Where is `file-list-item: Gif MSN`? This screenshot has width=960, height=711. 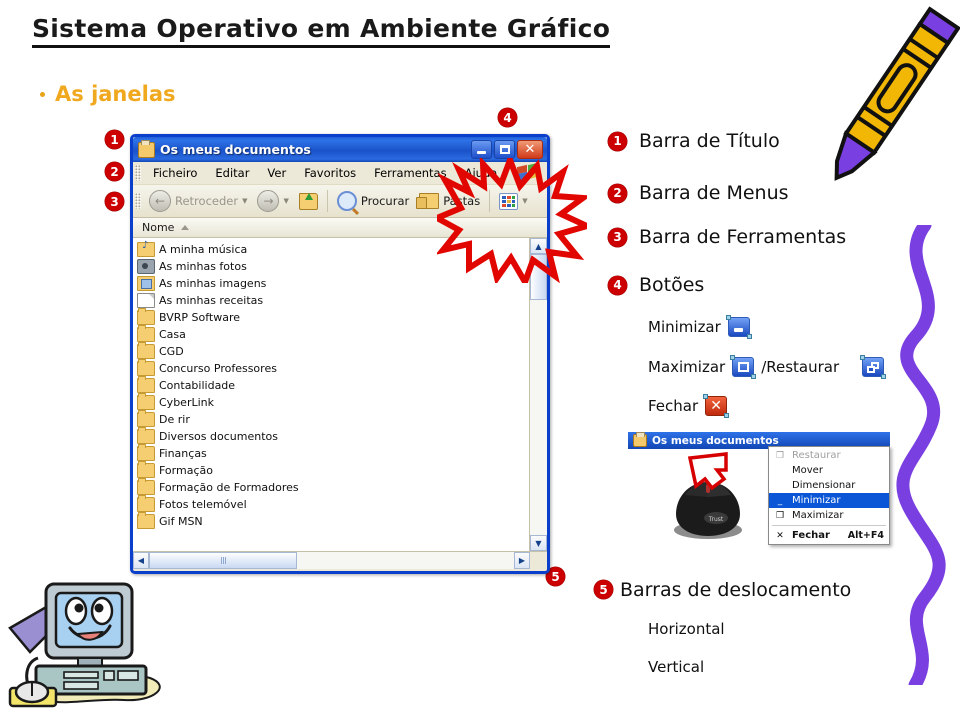
file-list-item: Gif MSN is located at coordinates (333, 521).